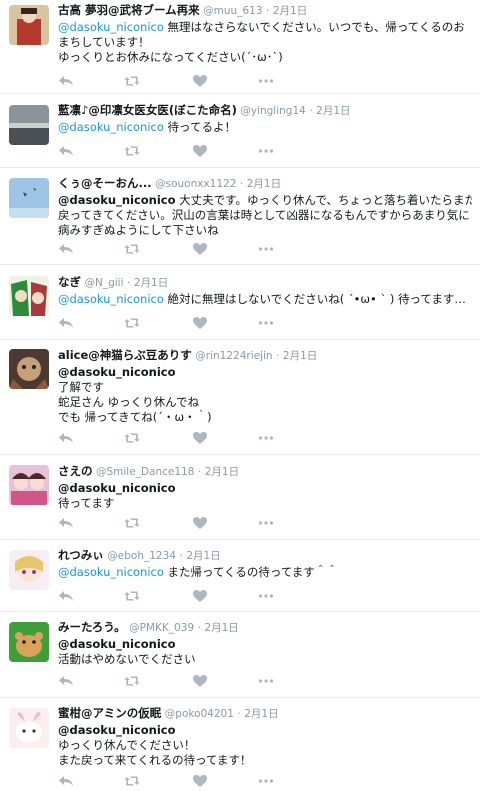 The width and height of the screenshot is (480, 791). Describe the element at coordinates (69, 282) in the screenshot. I see `display-name: なぎ` at that location.